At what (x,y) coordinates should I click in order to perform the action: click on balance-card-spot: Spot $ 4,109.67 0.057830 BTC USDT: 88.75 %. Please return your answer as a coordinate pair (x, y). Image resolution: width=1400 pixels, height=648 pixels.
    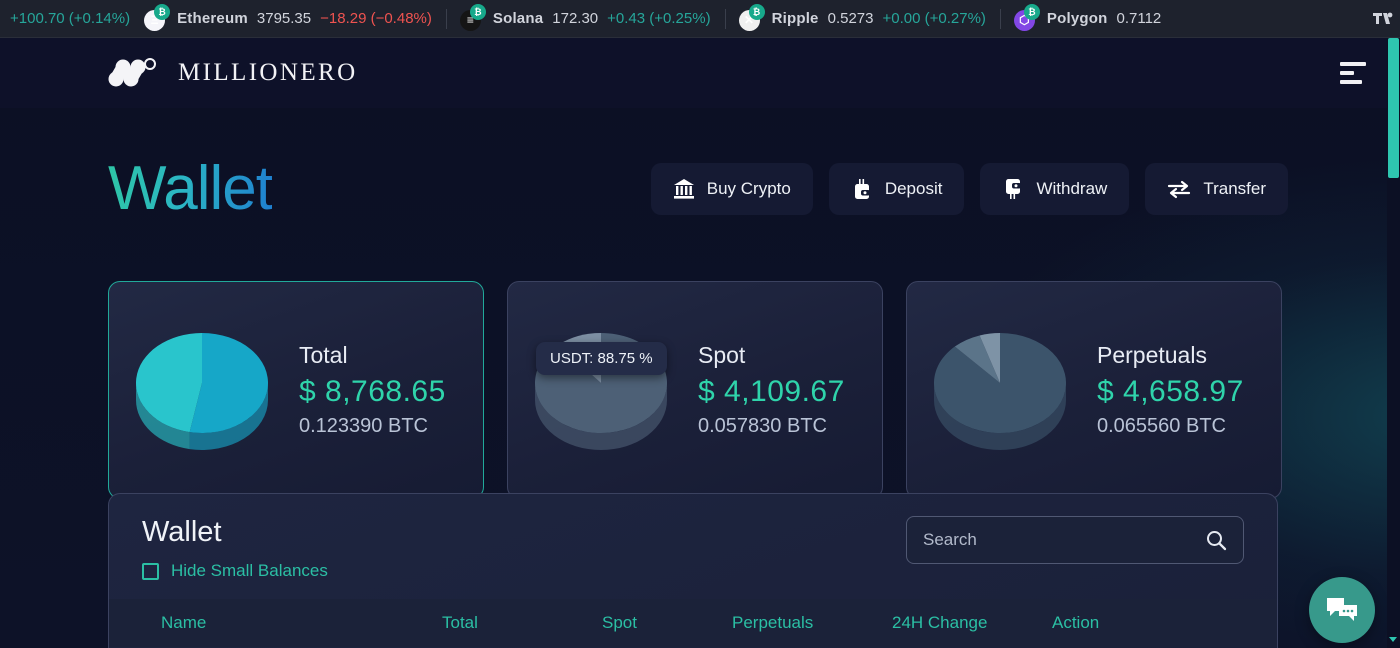
    Looking at the image, I should click on (695, 390).